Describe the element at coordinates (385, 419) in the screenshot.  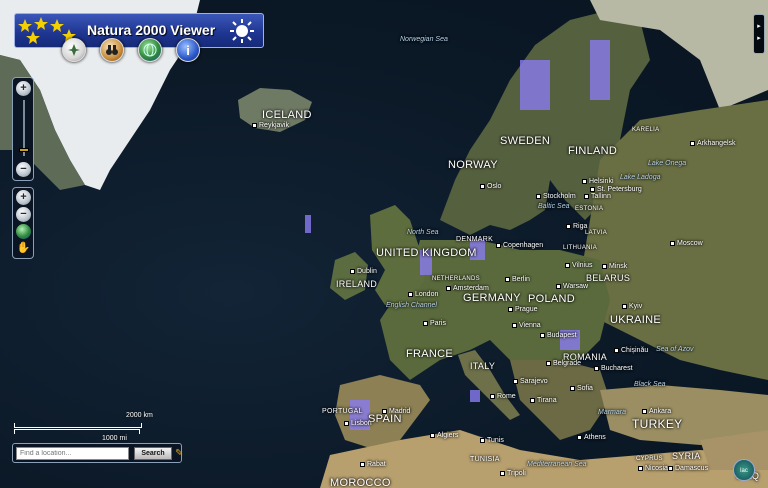
I see `label-spain: SPAIN` at that location.